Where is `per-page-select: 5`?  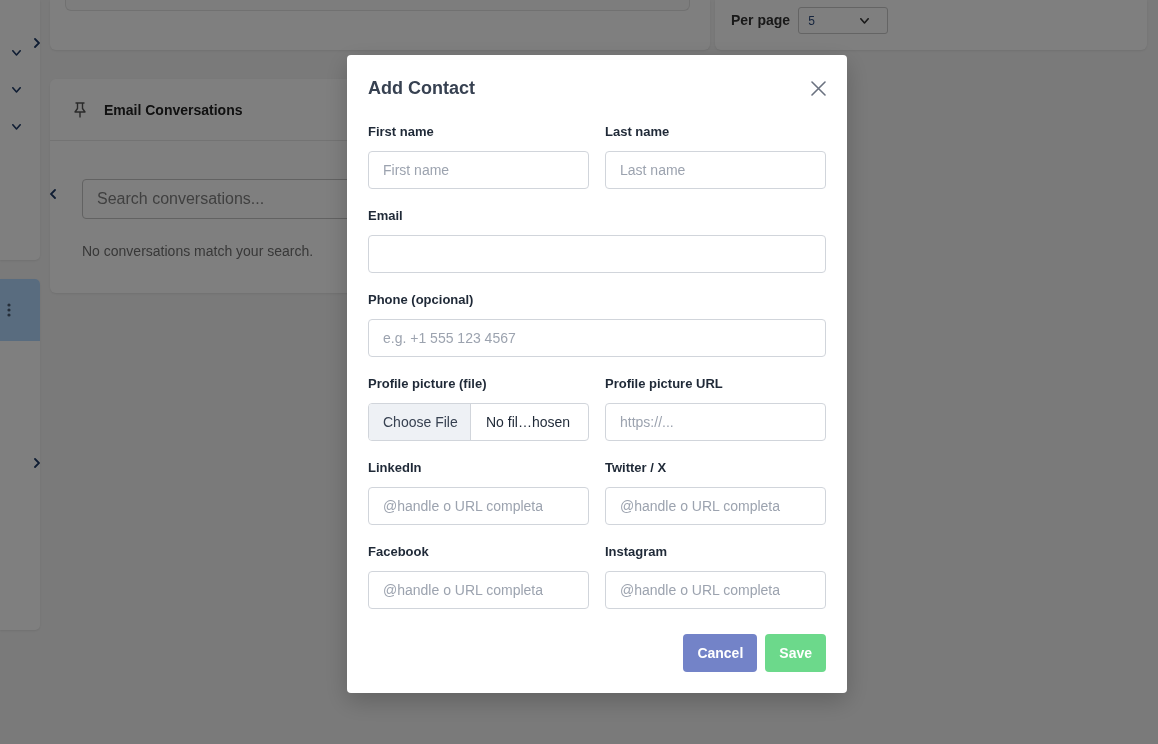
per-page-select: 5 is located at coordinates (843, 20).